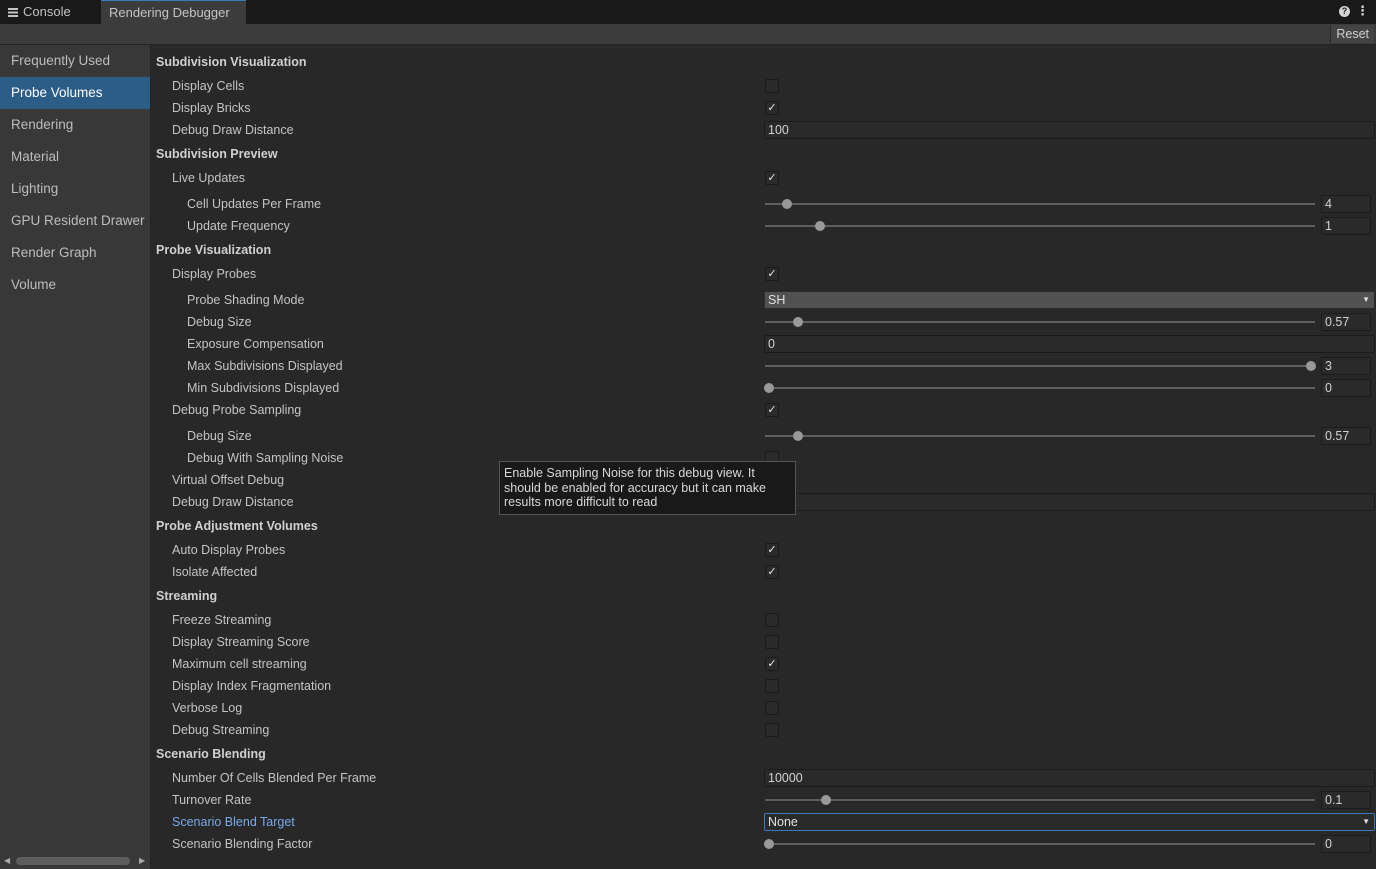 The image size is (1376, 869). What do you see at coordinates (772, 274) in the screenshot?
I see `display-probes-checkbox: ✓` at bounding box center [772, 274].